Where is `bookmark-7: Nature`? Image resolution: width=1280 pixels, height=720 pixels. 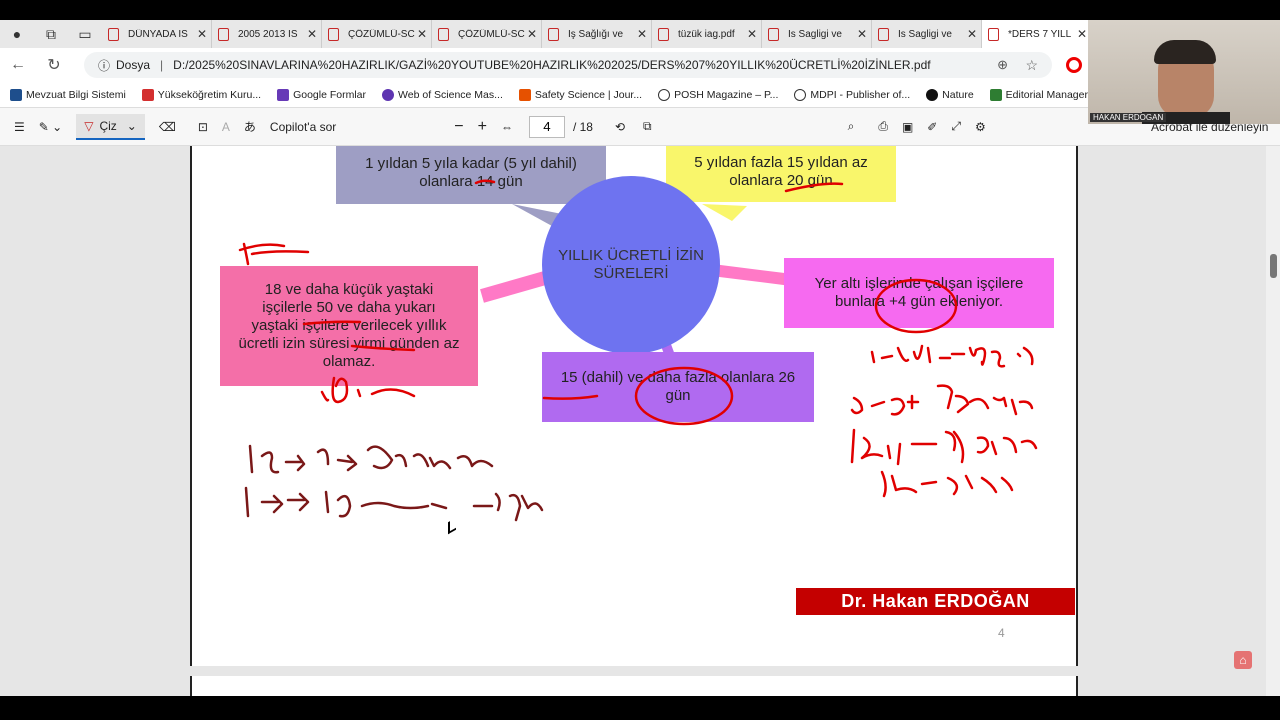
bookmark-7: Nature is located at coordinates (950, 94).